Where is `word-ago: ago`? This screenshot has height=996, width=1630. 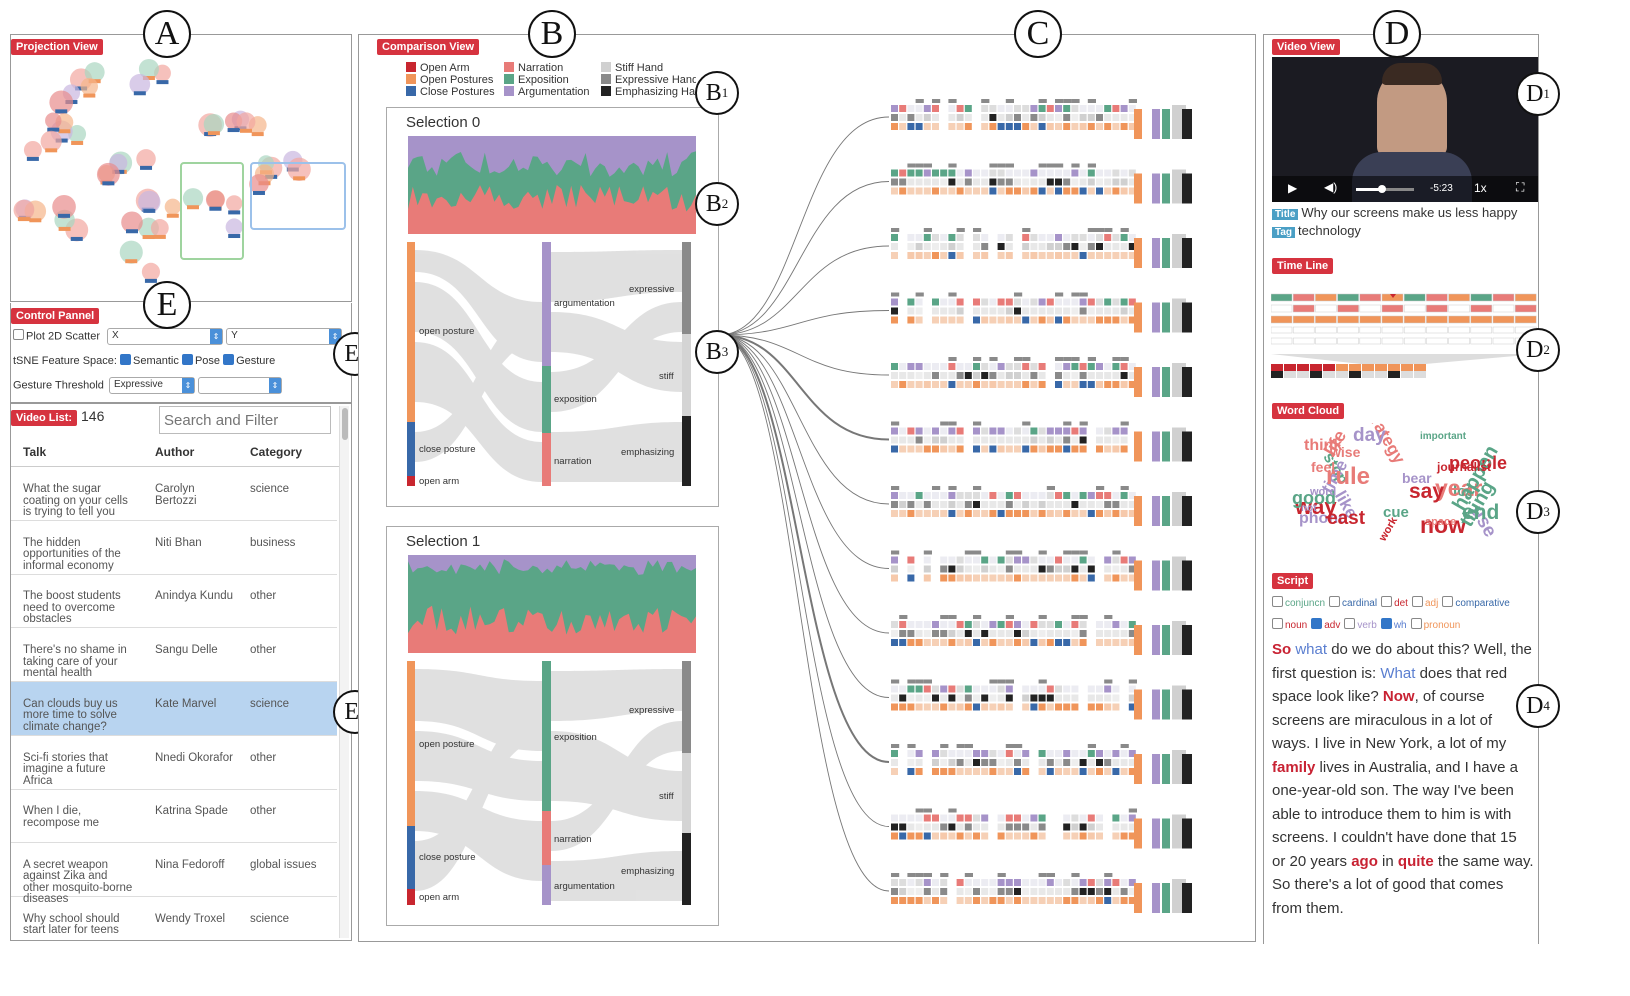 word-ago: ago is located at coordinates (1364, 861).